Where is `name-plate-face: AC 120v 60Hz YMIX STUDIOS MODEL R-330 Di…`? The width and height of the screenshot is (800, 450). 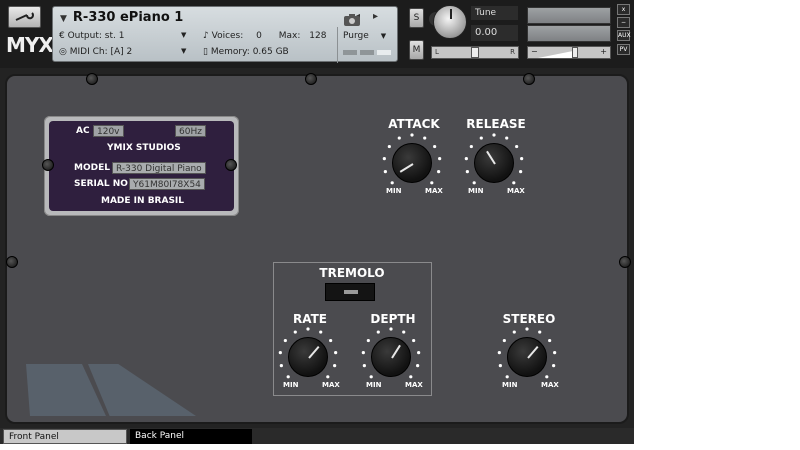
name-plate-face: AC 120v 60Hz YMIX STUDIOS MODEL R-330 Di… is located at coordinates (141, 166).